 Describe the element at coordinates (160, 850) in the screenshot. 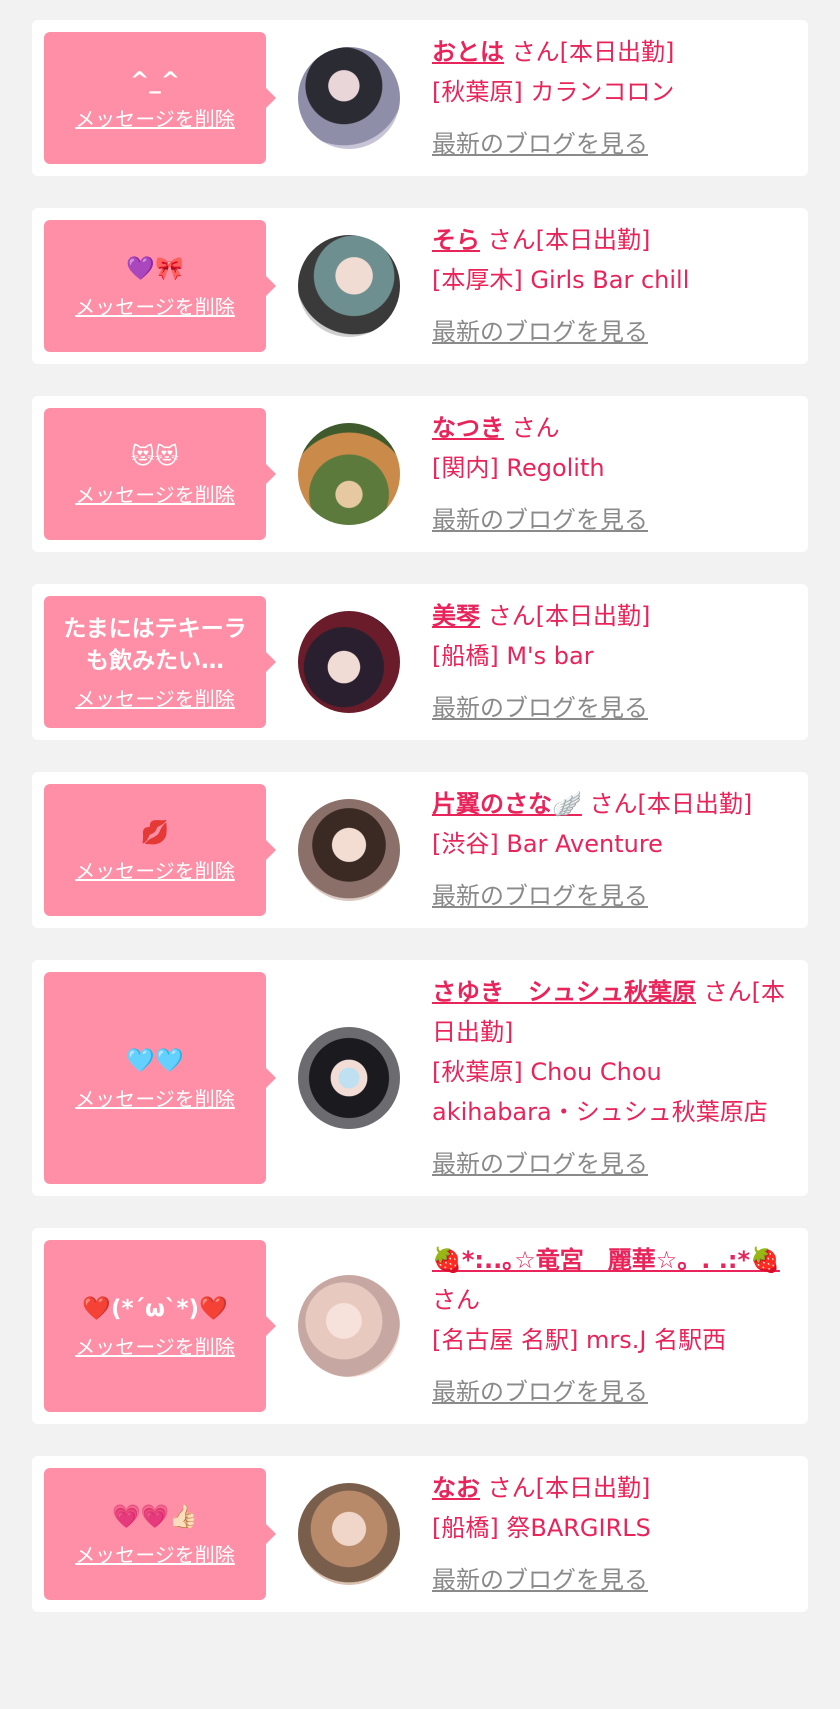

I see `message-bubble: 💋 メッセージを削除` at that location.